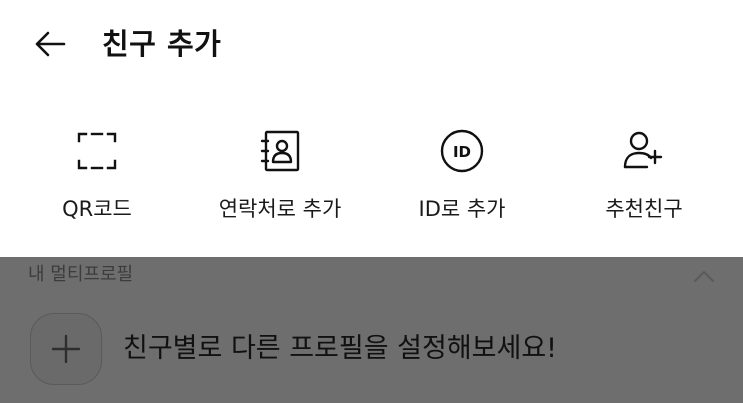  I want to click on qr-scan-icon, so click(97, 151).